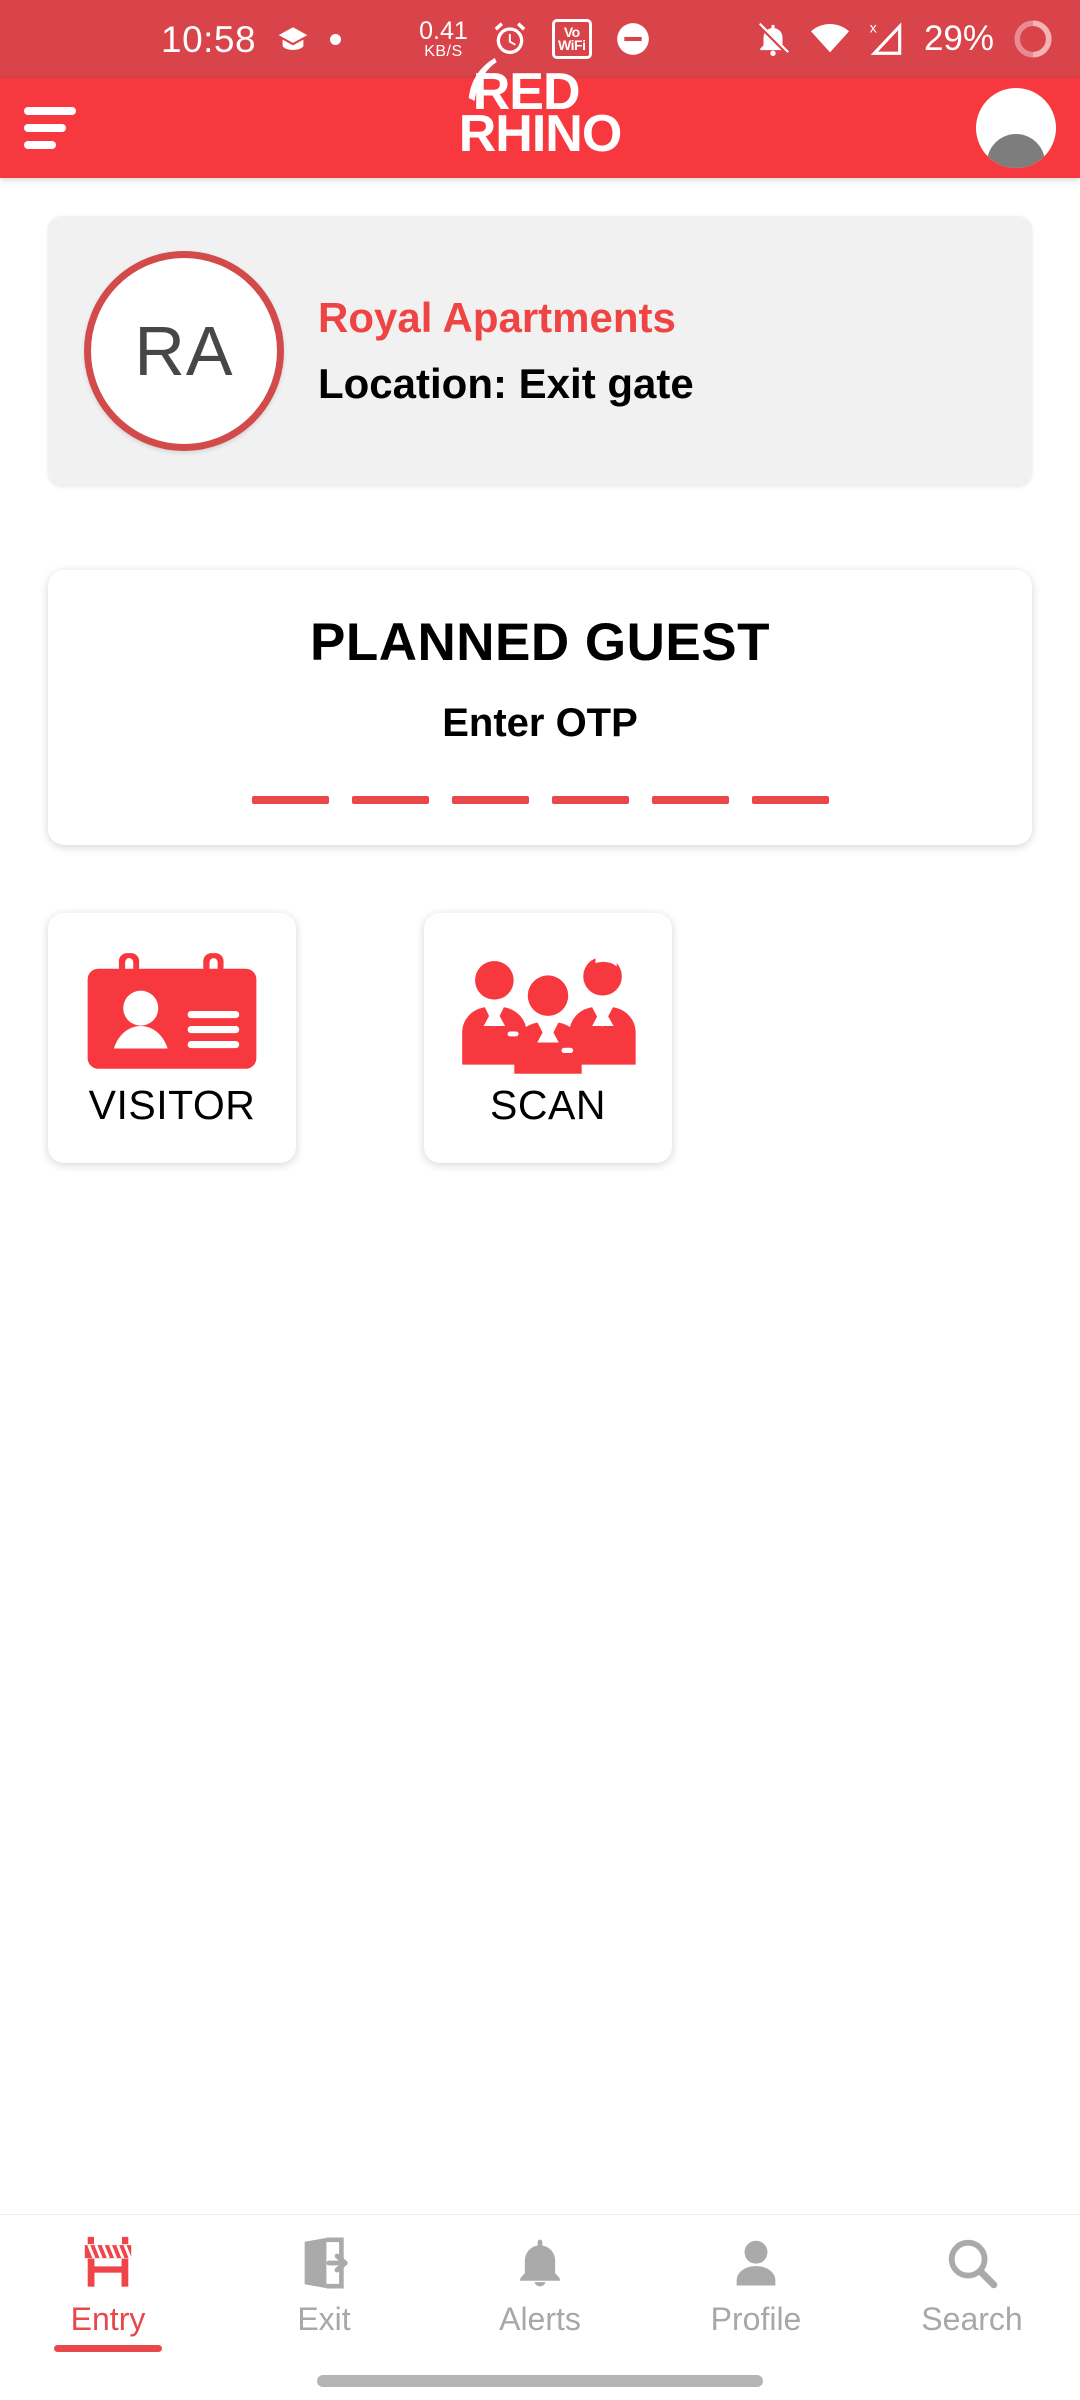 The image size is (1080, 2400). I want to click on dot-icon, so click(336, 39).